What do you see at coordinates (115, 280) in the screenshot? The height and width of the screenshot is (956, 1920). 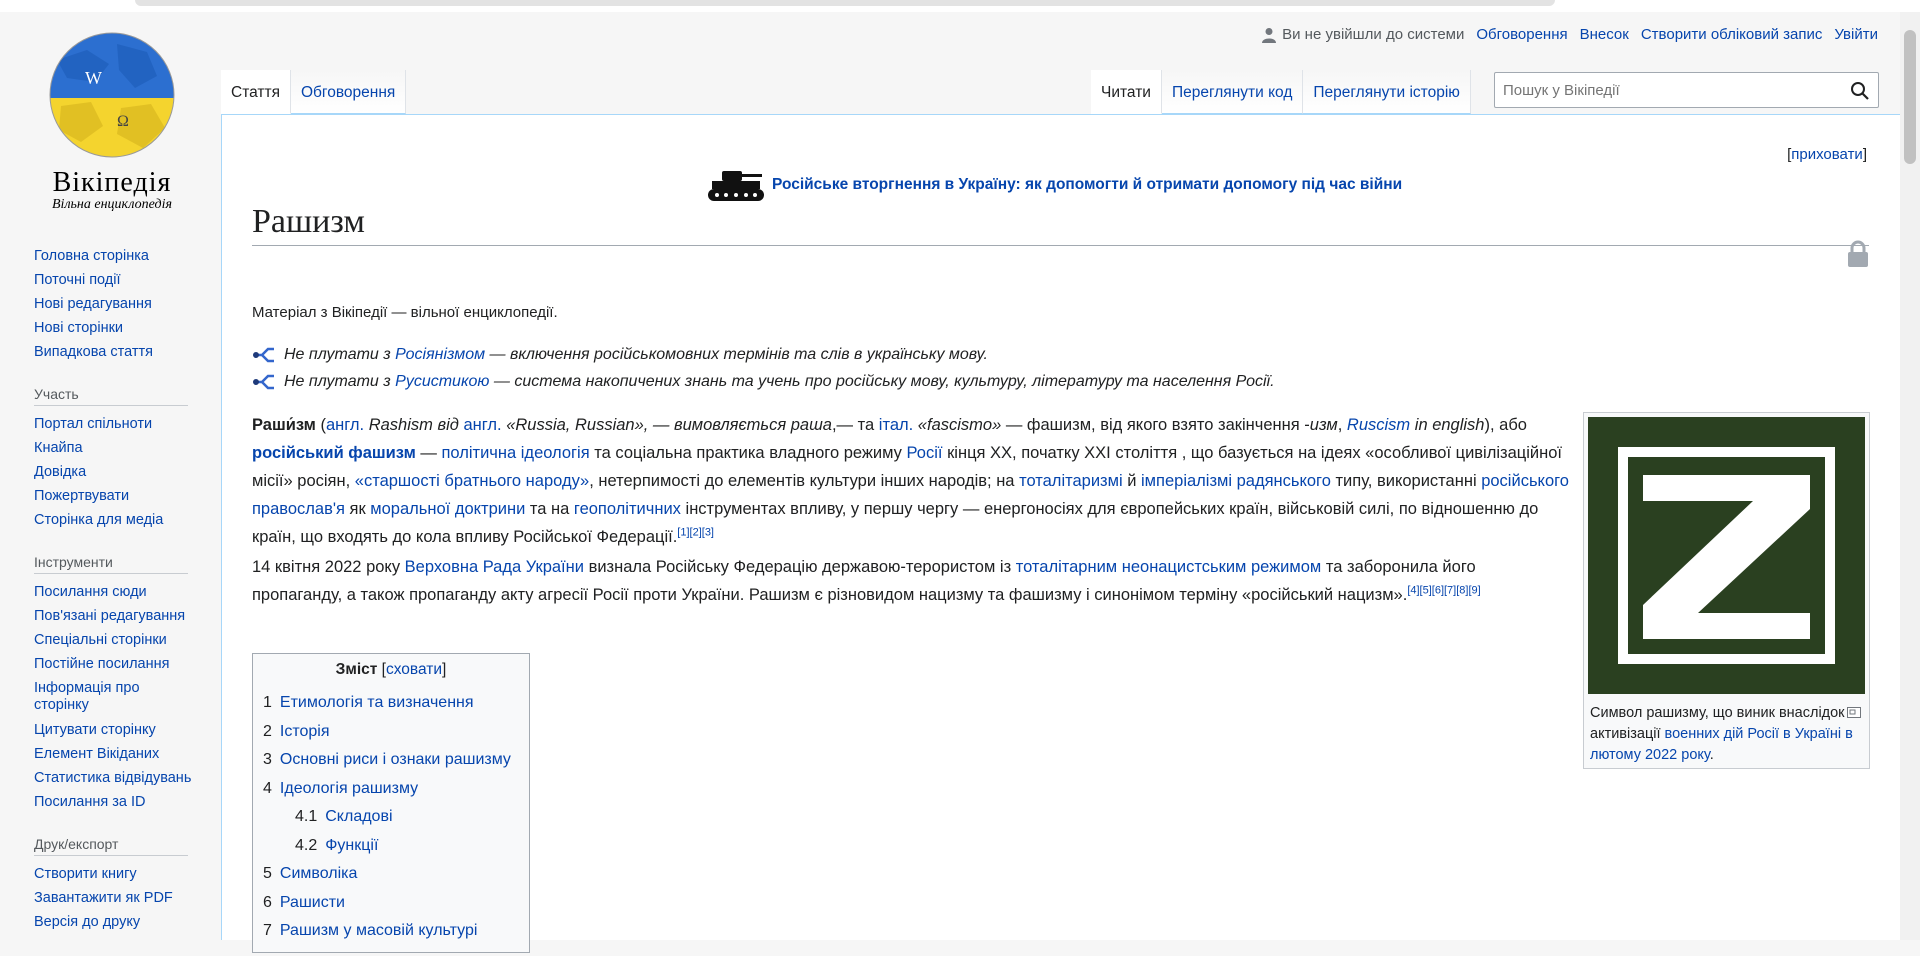 I see `sidebar-item-current-events: Поточні події` at bounding box center [115, 280].